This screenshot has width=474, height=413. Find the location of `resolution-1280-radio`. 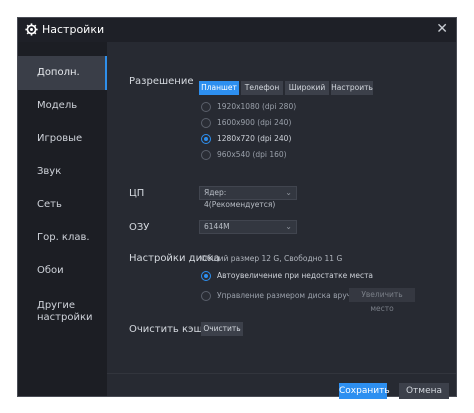

resolution-1280-radio is located at coordinates (206, 139).